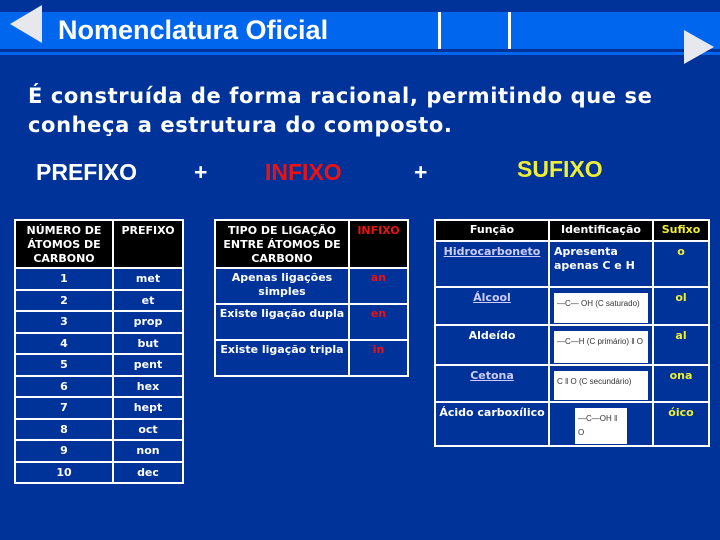  Describe the element at coordinates (64, 279) in the screenshot. I see `carbon-count-cell: 1` at that location.